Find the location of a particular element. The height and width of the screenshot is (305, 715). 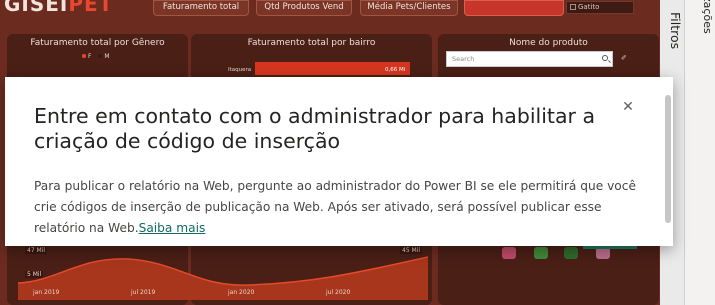

y-label: 47 Mil is located at coordinates (36, 250).